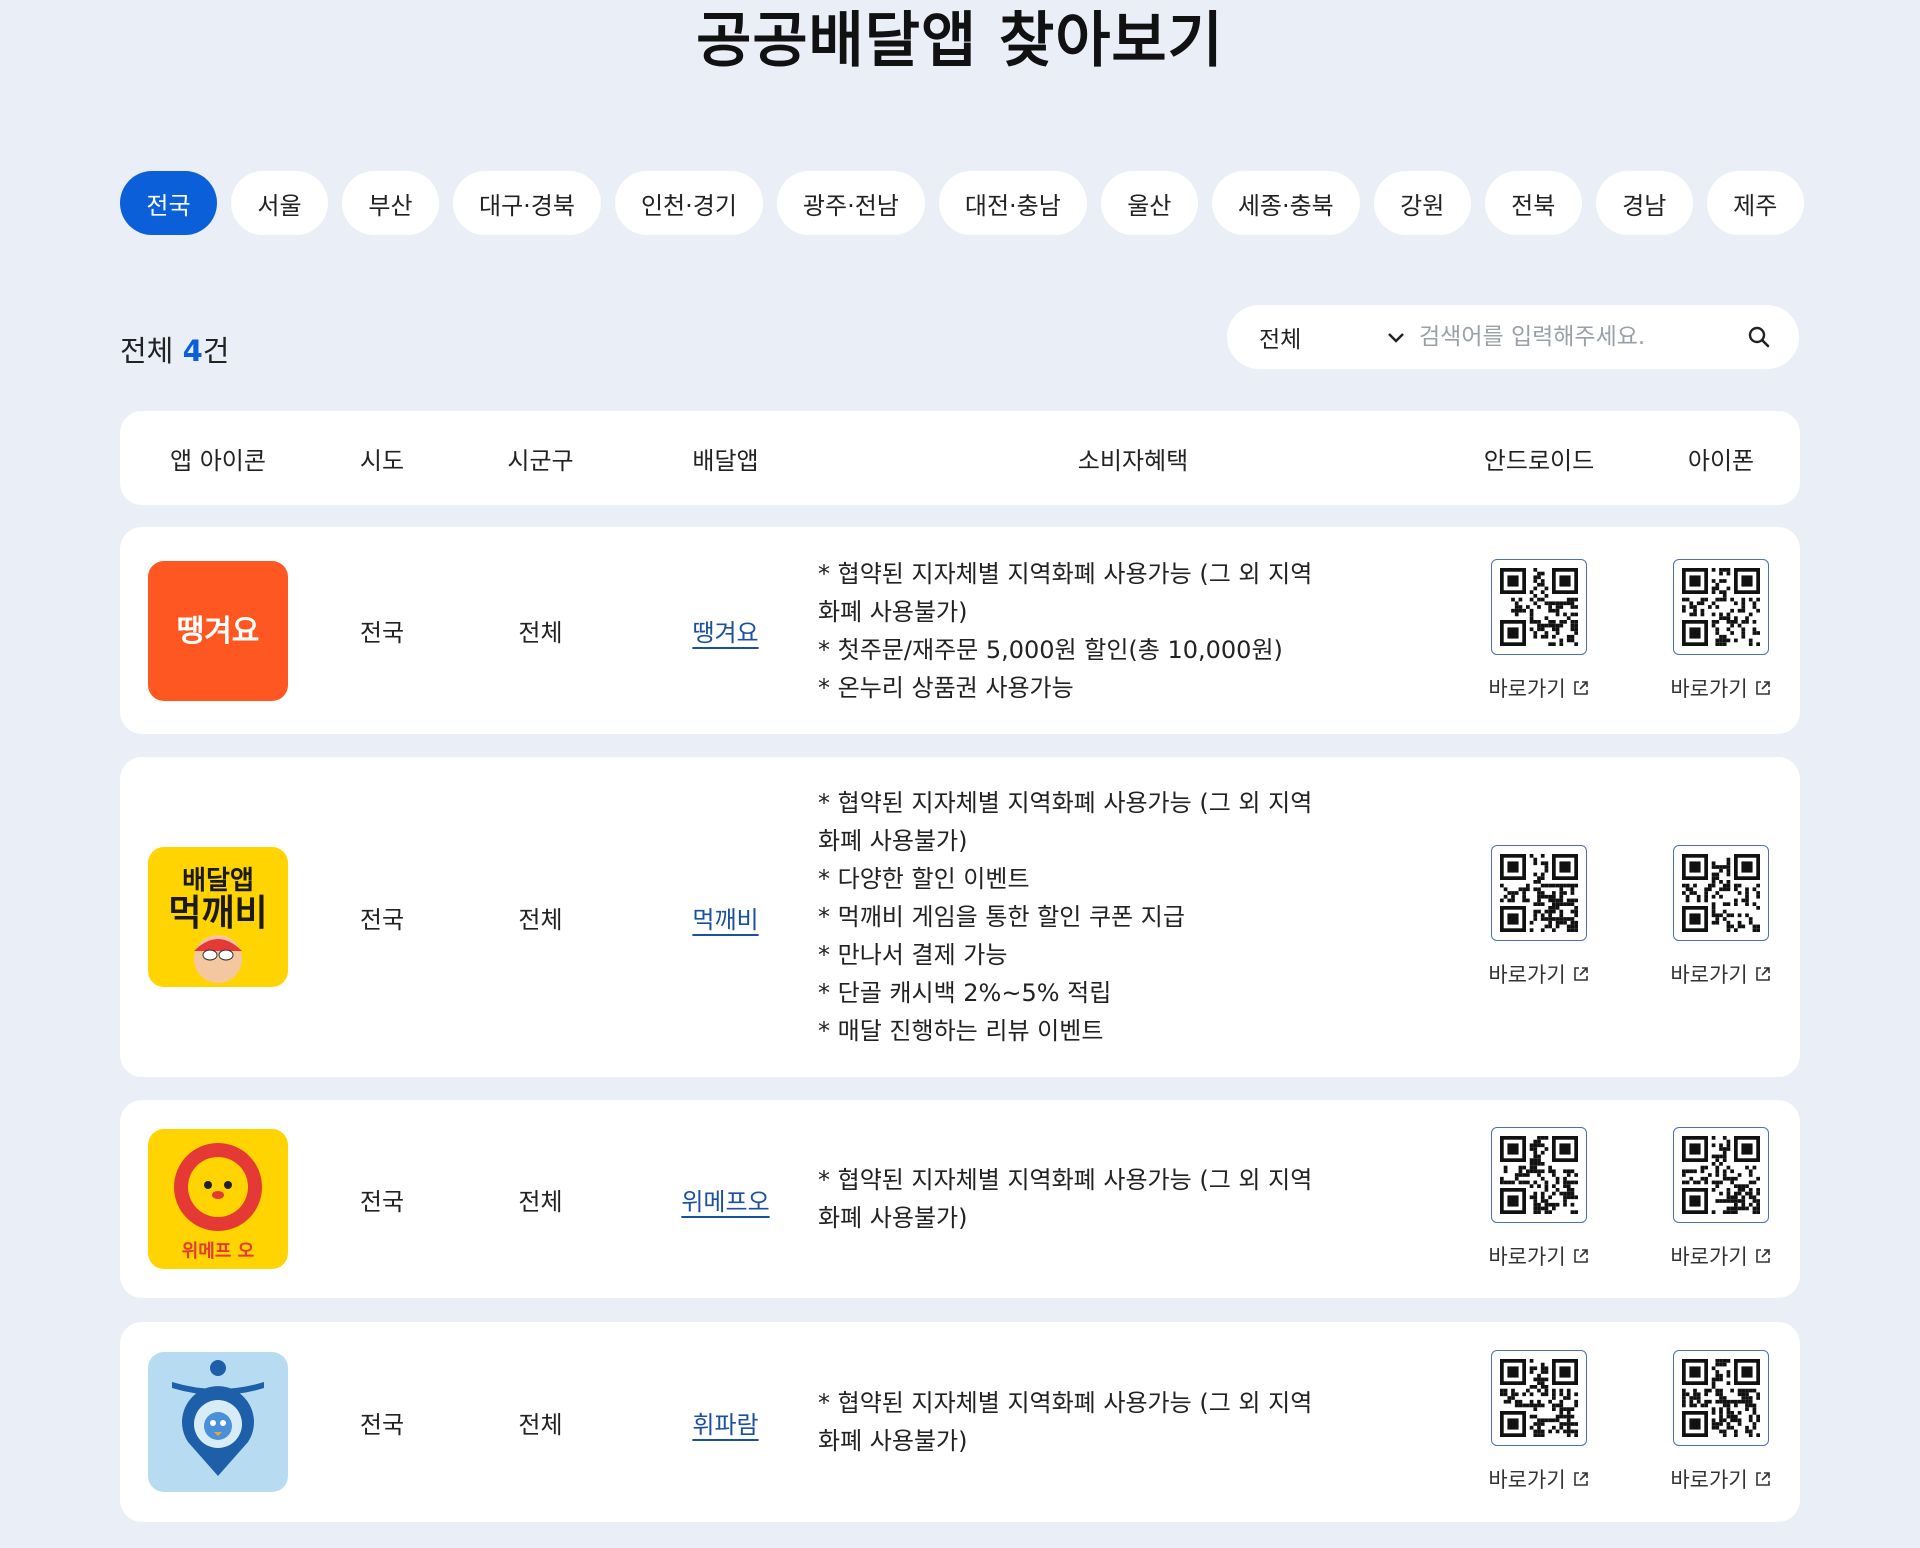 Image resolution: width=1920 pixels, height=1548 pixels. I want to click on app-icon-cell, so click(218, 1422).